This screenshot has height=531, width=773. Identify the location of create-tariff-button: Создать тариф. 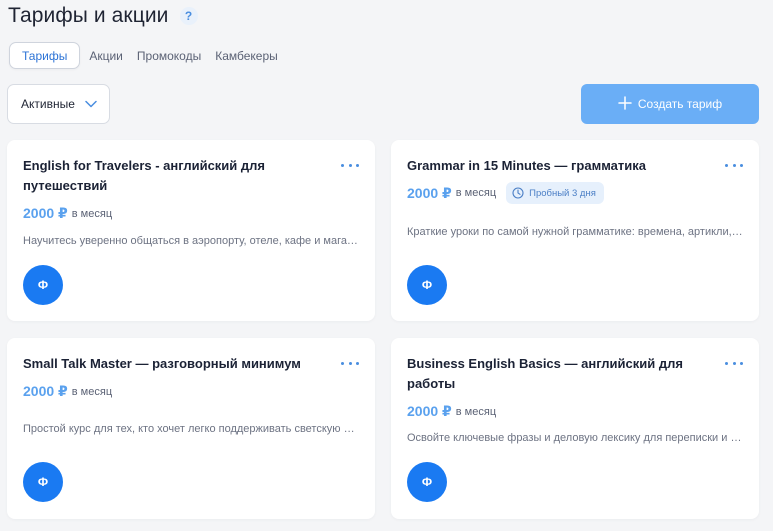
(670, 104).